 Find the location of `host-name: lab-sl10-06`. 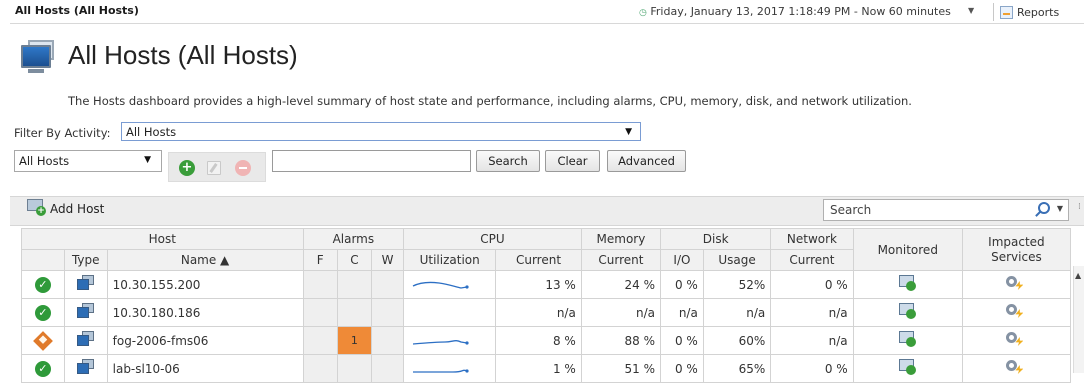

host-name: lab-sl10-06 is located at coordinates (205, 368).